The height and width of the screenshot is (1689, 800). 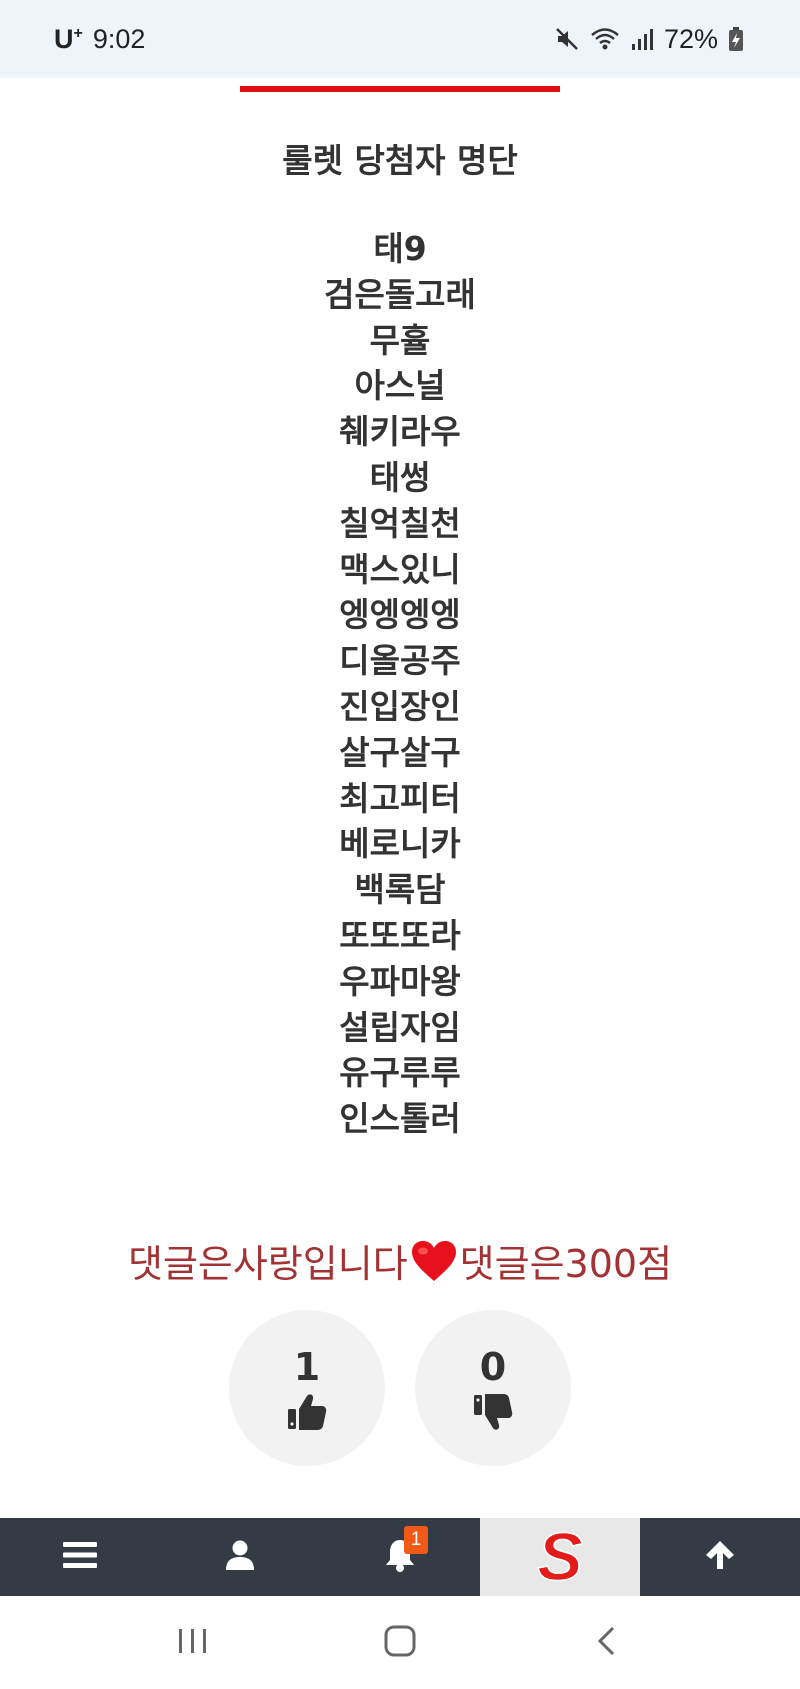 I want to click on site-logo-button: S, so click(x=560, y=1557).